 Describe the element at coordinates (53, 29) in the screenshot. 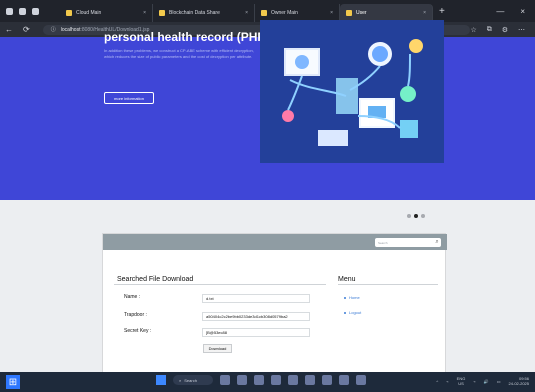

I see `site-info-icon: ⓘ` at that location.